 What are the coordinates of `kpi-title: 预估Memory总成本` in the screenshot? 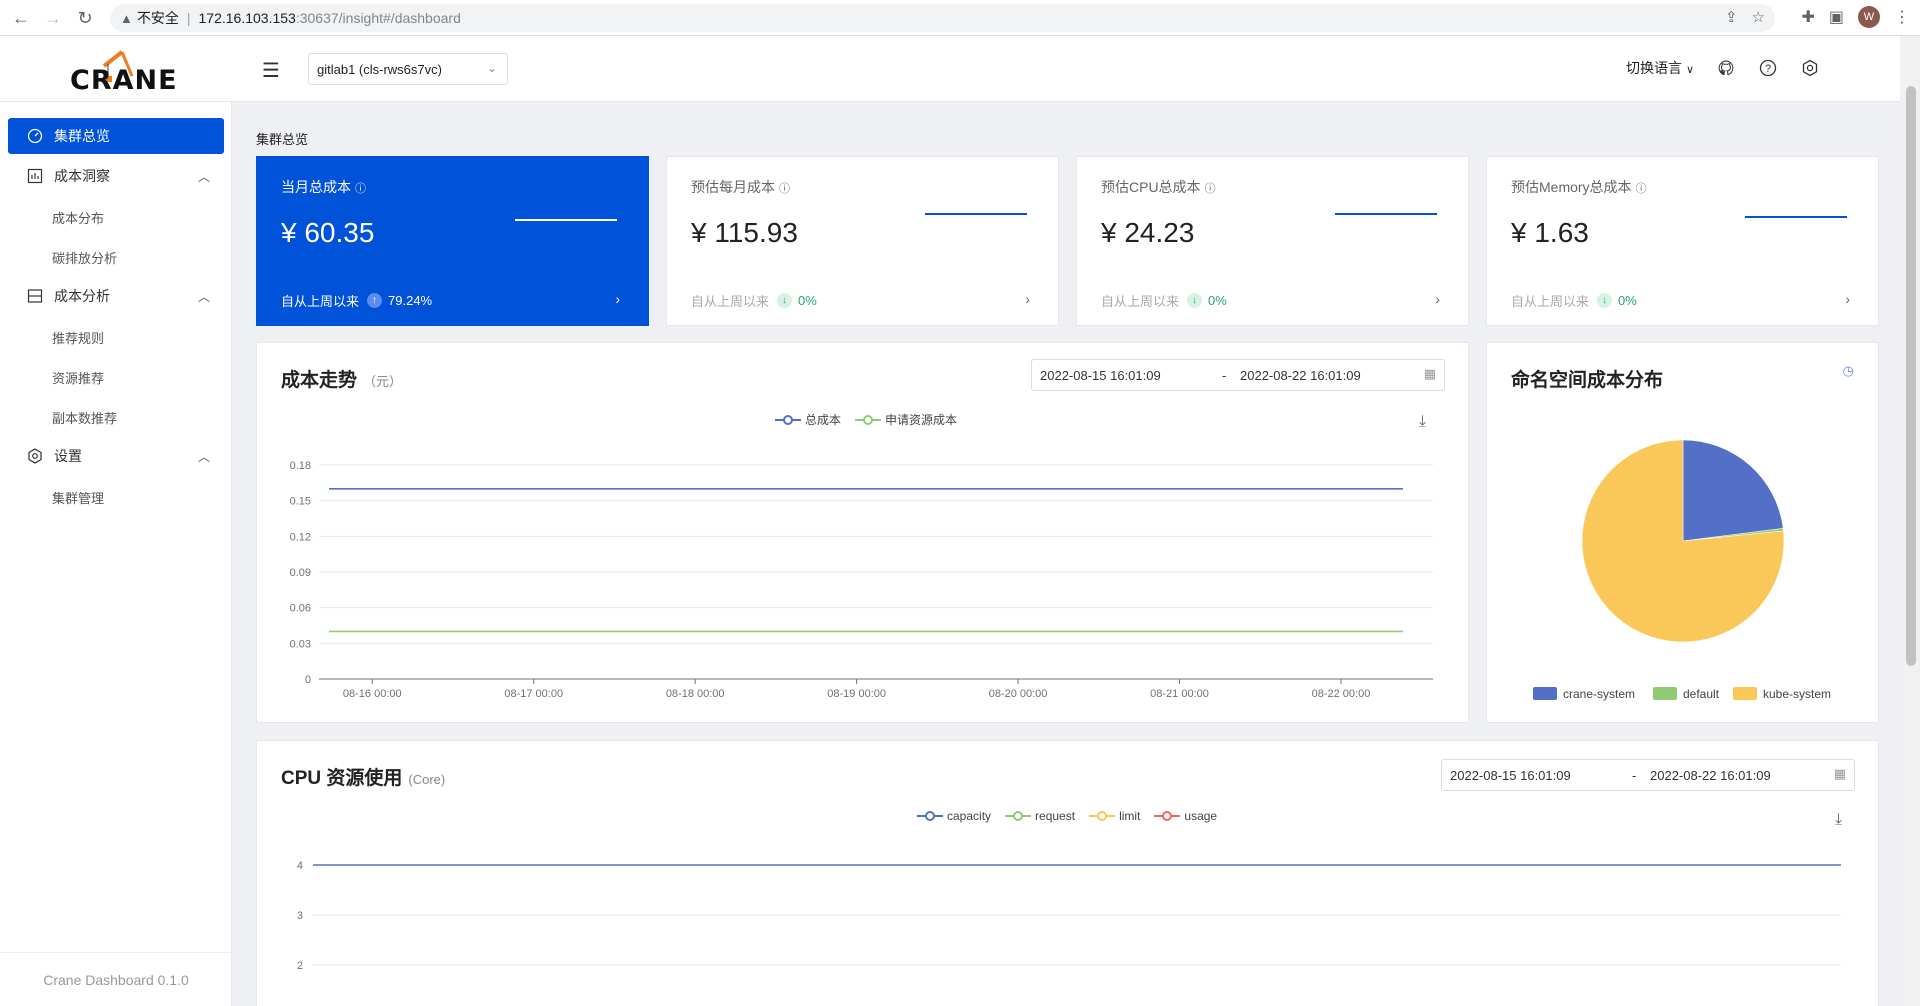 It's located at (1571, 187).